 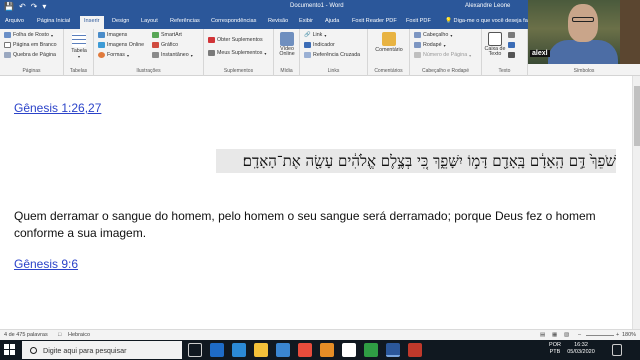 I want to click on user-name: Alexandre Leone, so click(x=487, y=6).